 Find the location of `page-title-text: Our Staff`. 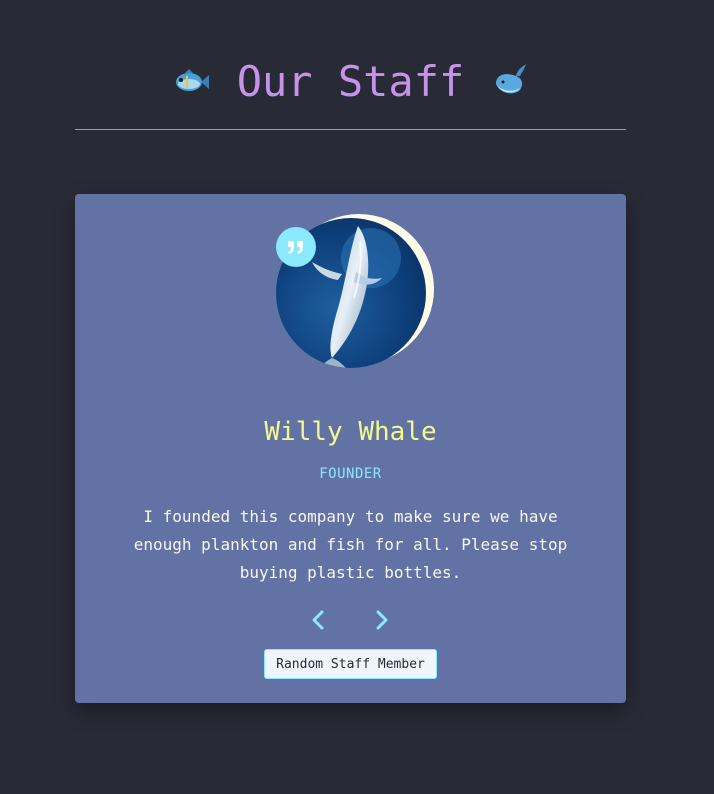

page-title-text: Our Staff is located at coordinates (350, 81).